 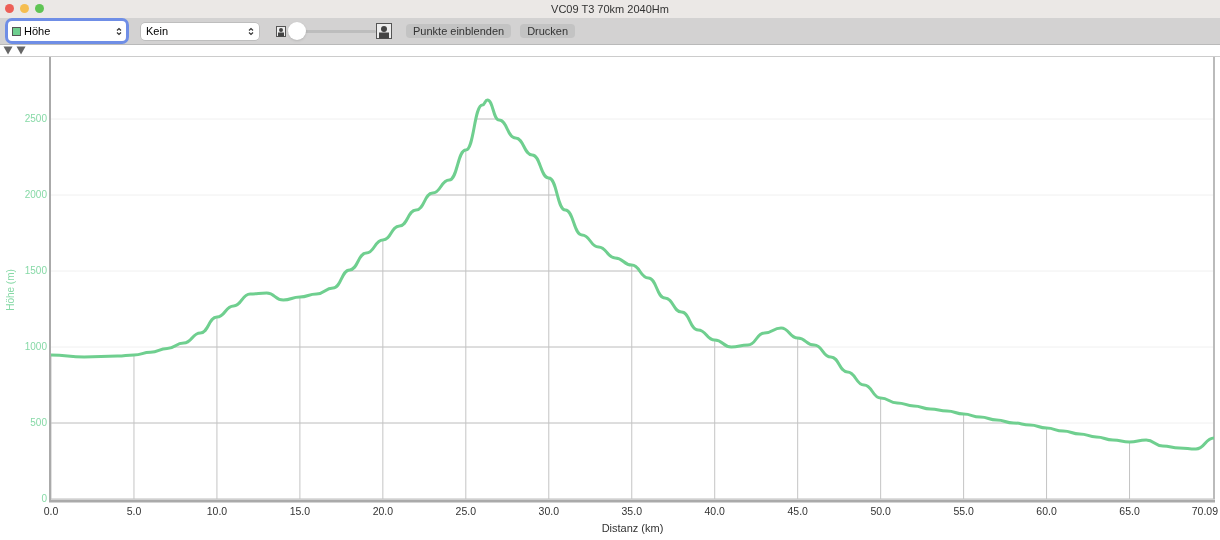 I want to click on y-tick-label: 1000, so click(x=35, y=346).